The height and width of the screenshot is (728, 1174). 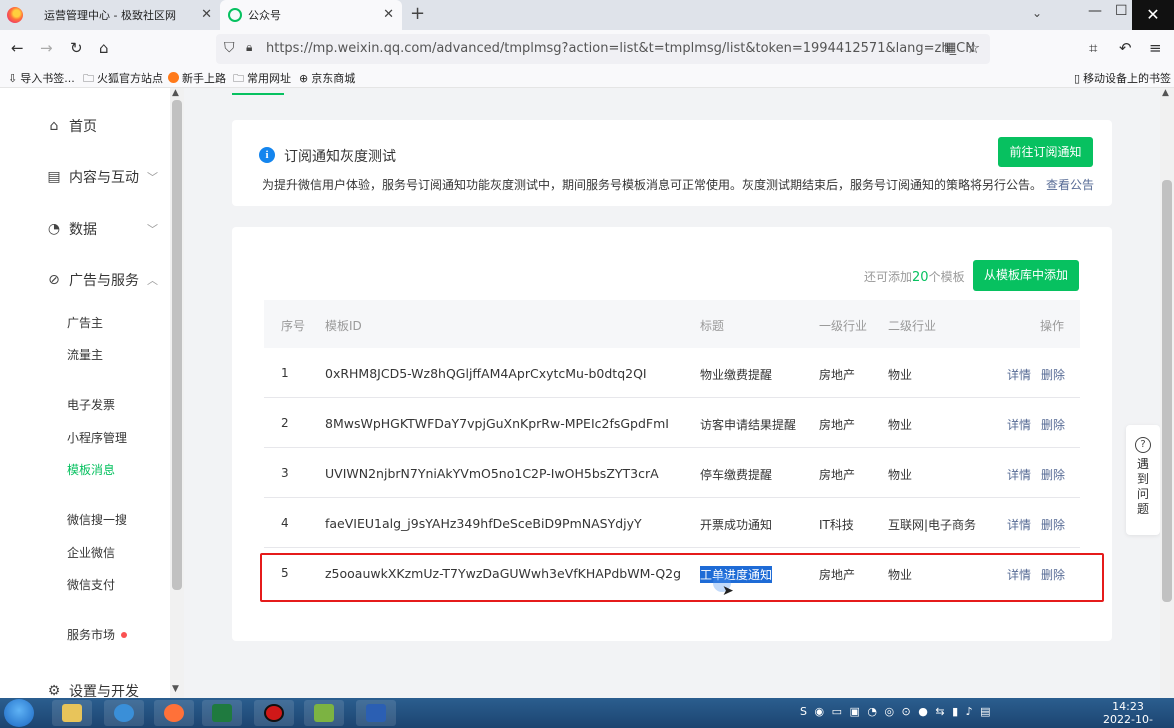 I want to click on cell-industry2: 物业, so click(x=900, y=425).